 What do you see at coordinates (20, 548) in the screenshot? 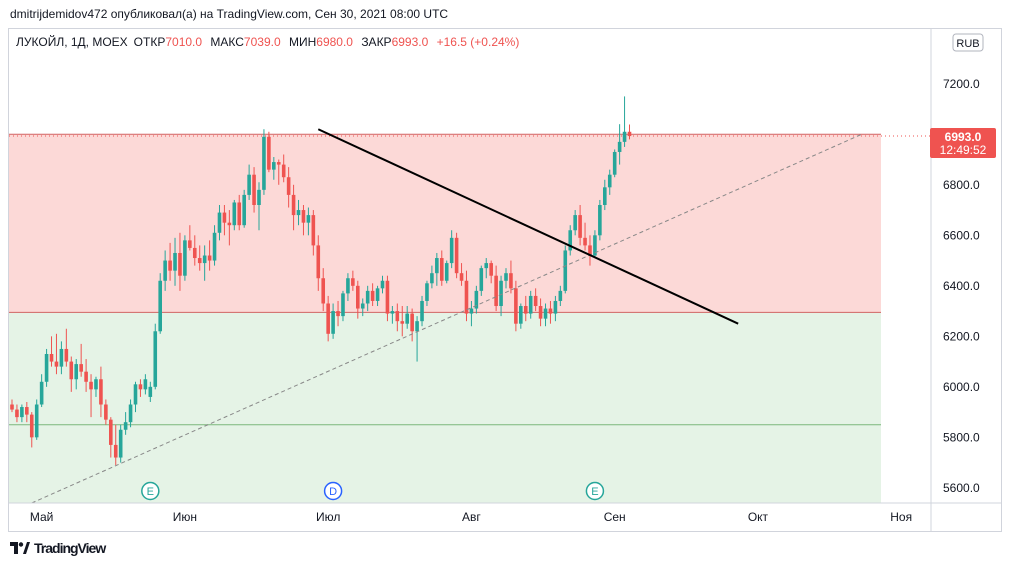
I see `tradingview-logo-icon` at bounding box center [20, 548].